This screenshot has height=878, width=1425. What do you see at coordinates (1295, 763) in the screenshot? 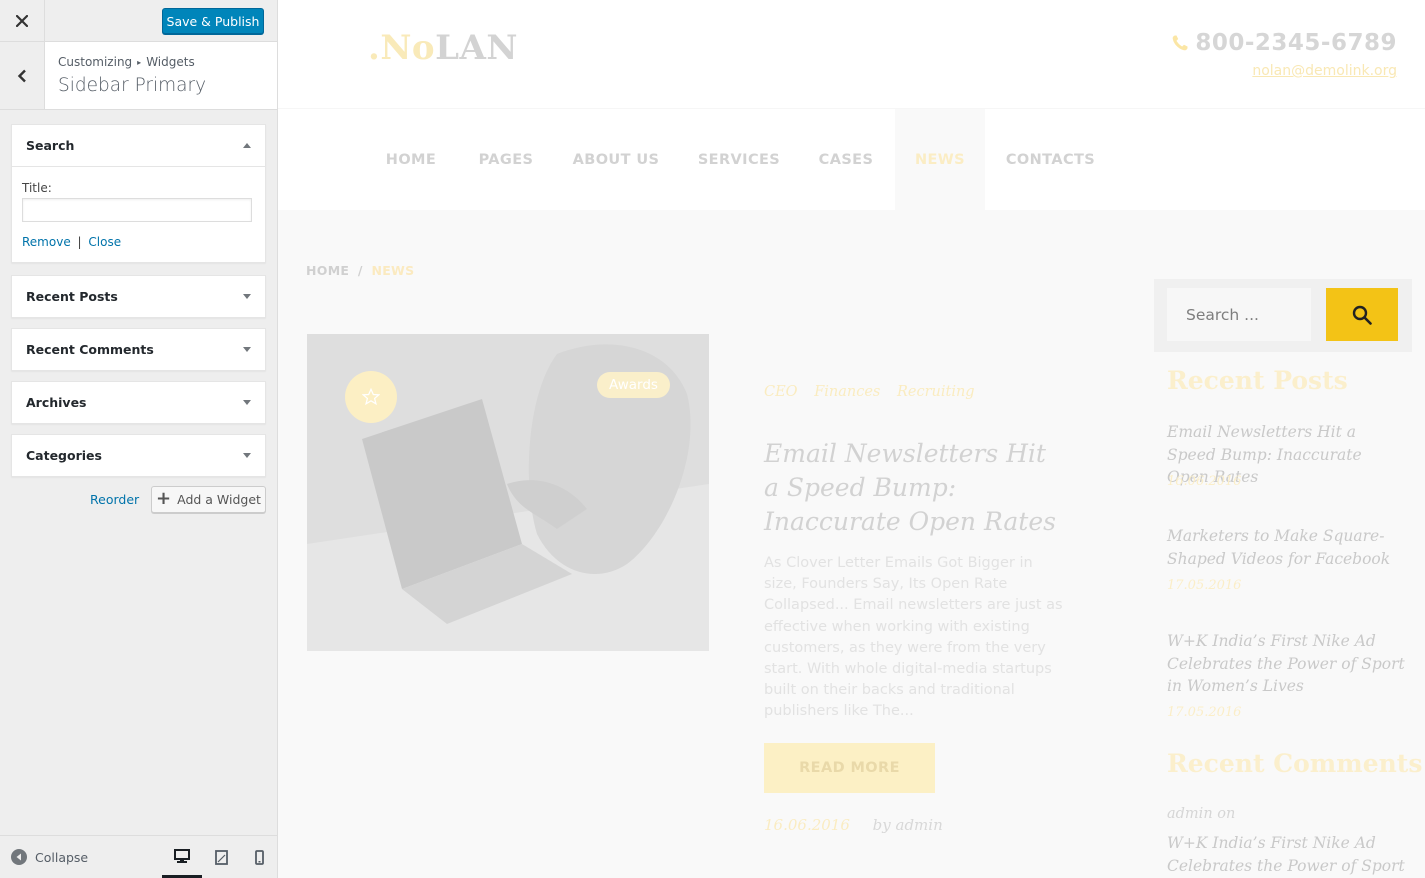
I see `recent-comments-heading: Recent Comments` at bounding box center [1295, 763].